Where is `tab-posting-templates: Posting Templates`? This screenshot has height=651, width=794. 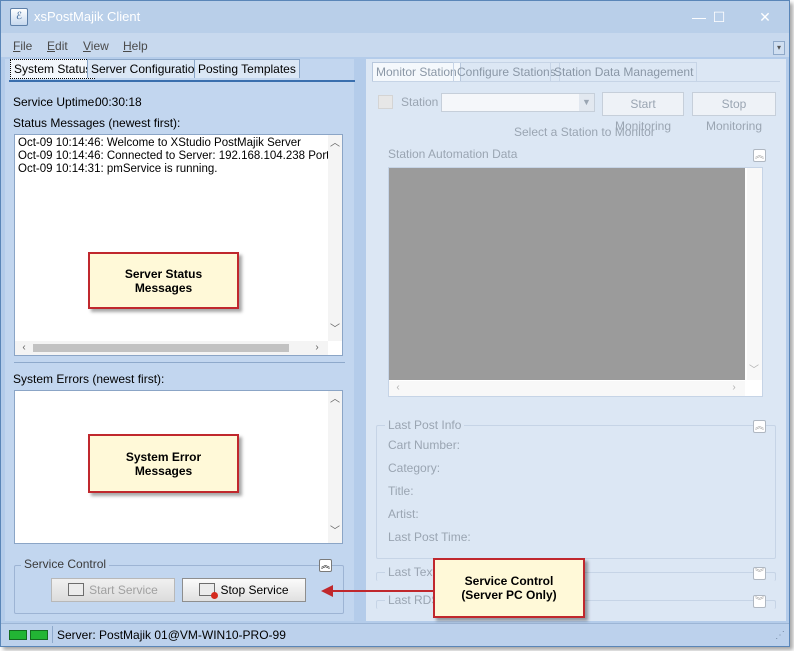 tab-posting-templates: Posting Templates is located at coordinates (247, 68).